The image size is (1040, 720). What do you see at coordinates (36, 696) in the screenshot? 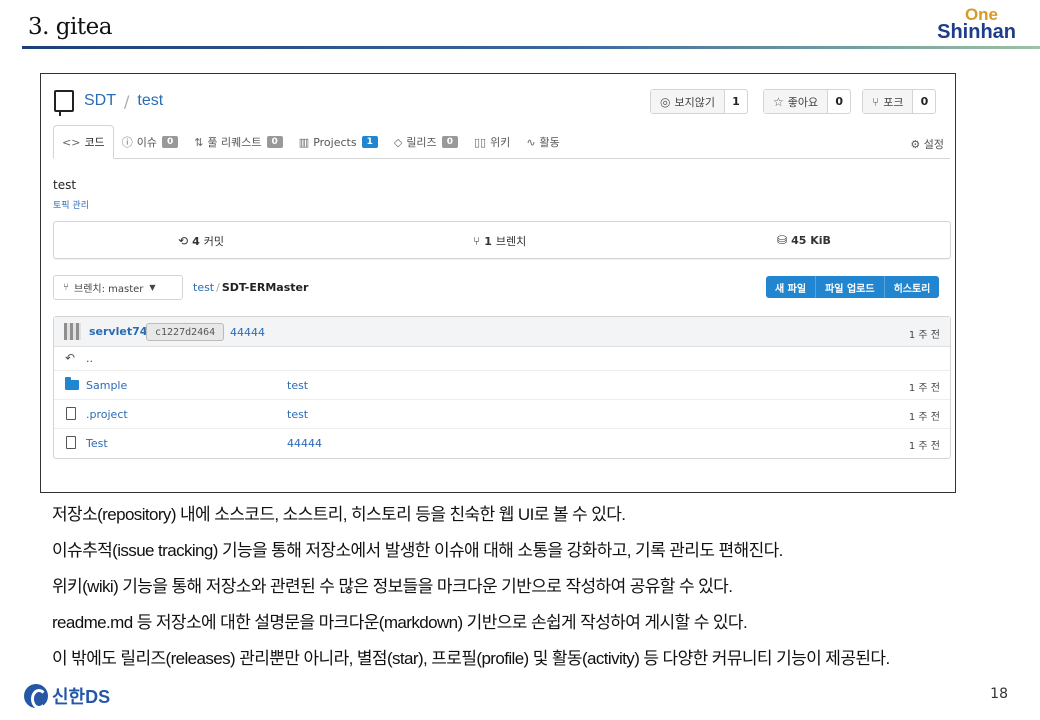
I see `shinhan-logo-icon` at bounding box center [36, 696].